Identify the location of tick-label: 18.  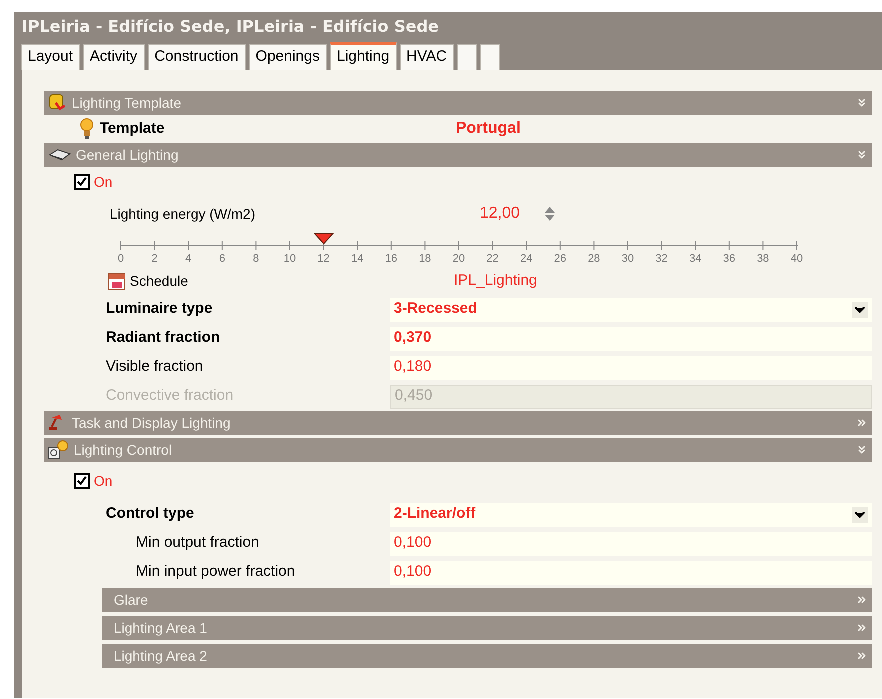
(425, 259).